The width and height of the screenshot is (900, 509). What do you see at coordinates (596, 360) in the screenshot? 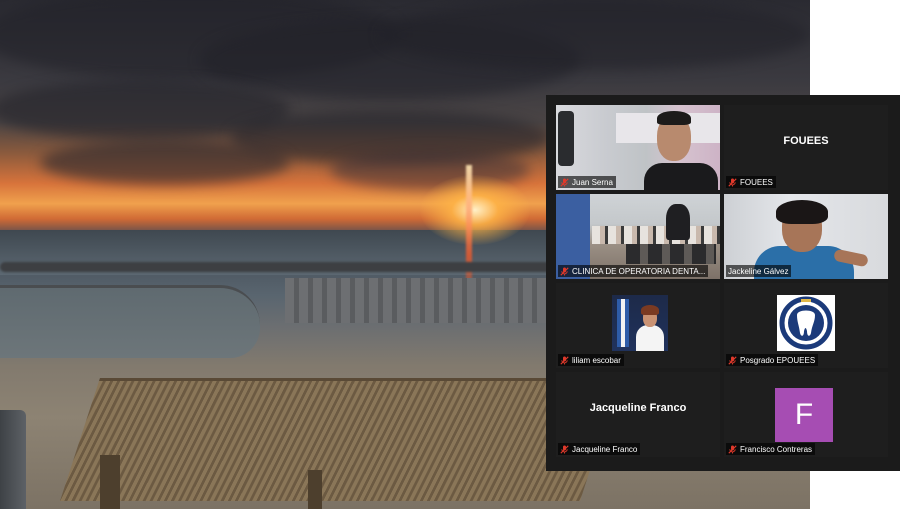
I see `participant-name: liliam escobar` at bounding box center [596, 360].